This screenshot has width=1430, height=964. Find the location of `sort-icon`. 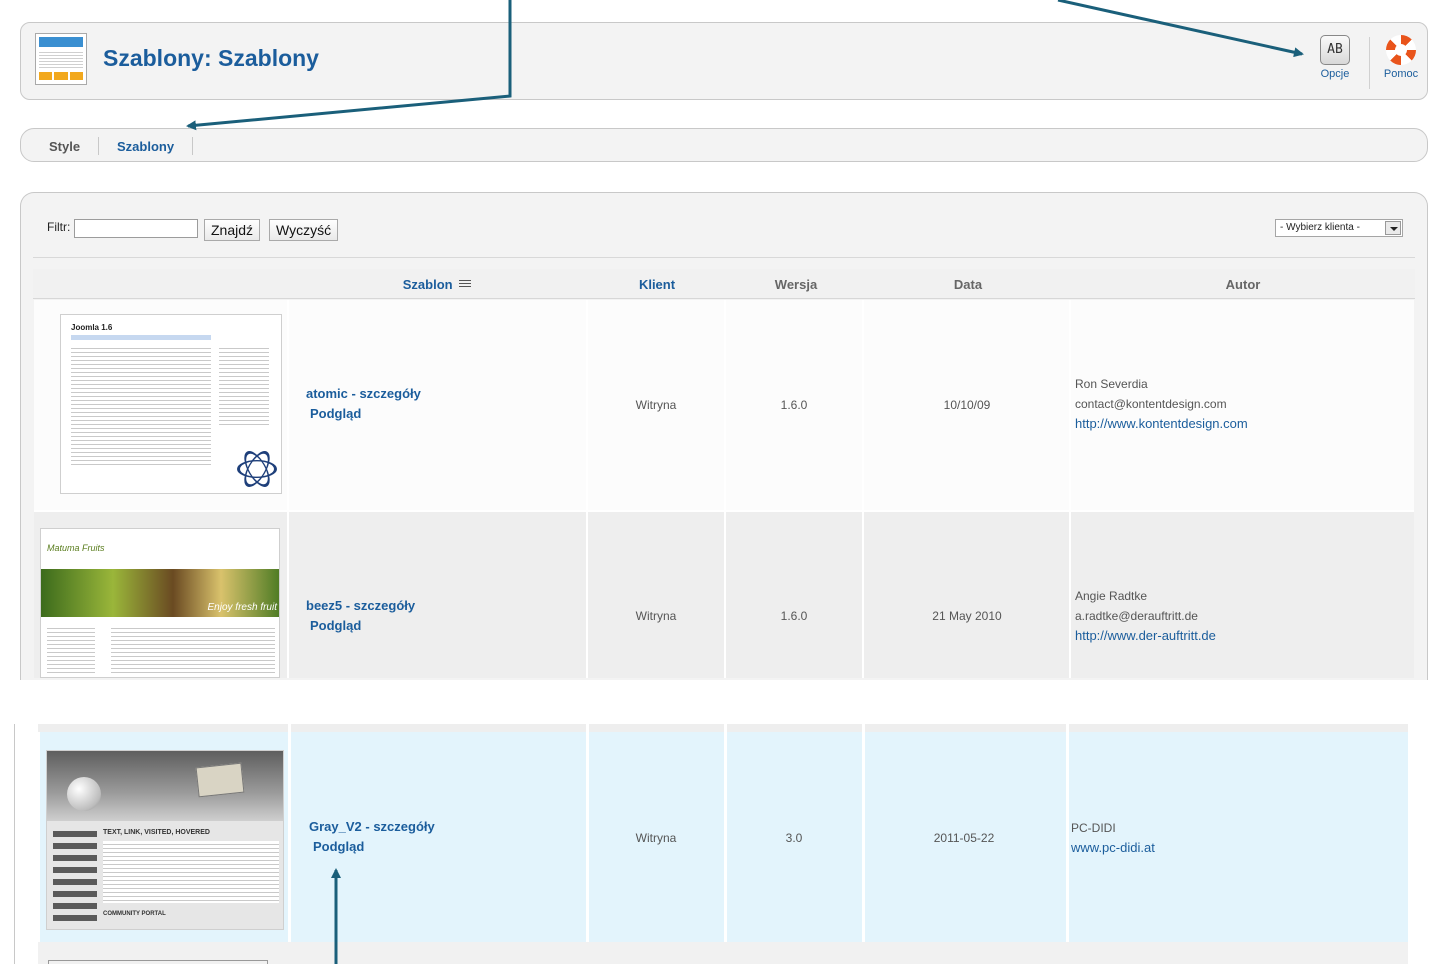

sort-icon is located at coordinates (465, 284).